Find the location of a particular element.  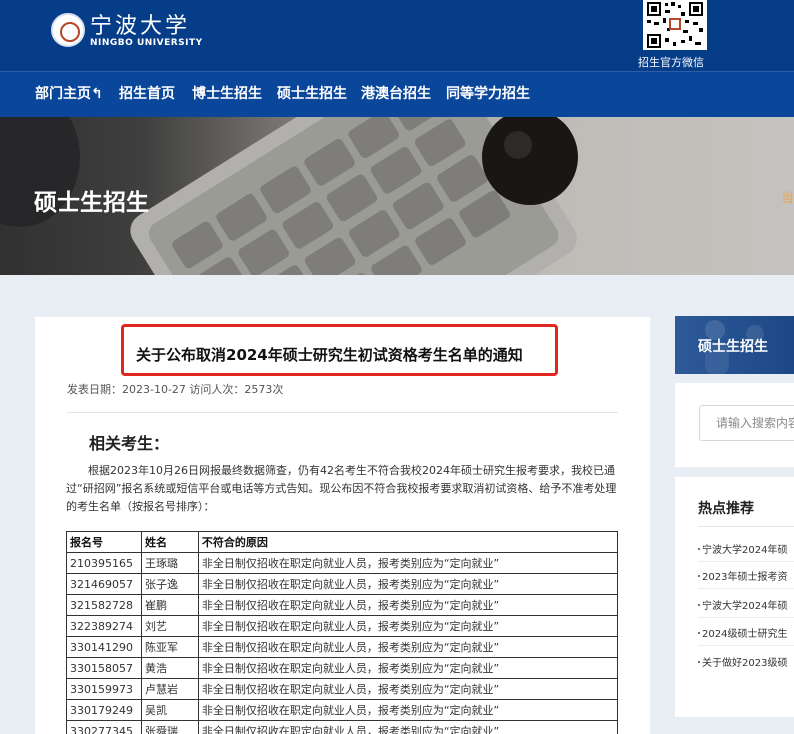

cell-reg-no: 330179249 is located at coordinates (104, 710).